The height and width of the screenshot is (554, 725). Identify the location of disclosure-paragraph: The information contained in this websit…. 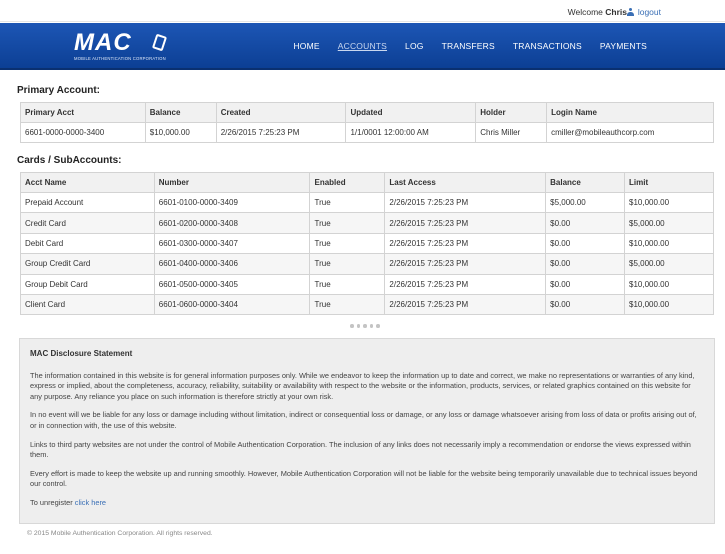
(362, 385).